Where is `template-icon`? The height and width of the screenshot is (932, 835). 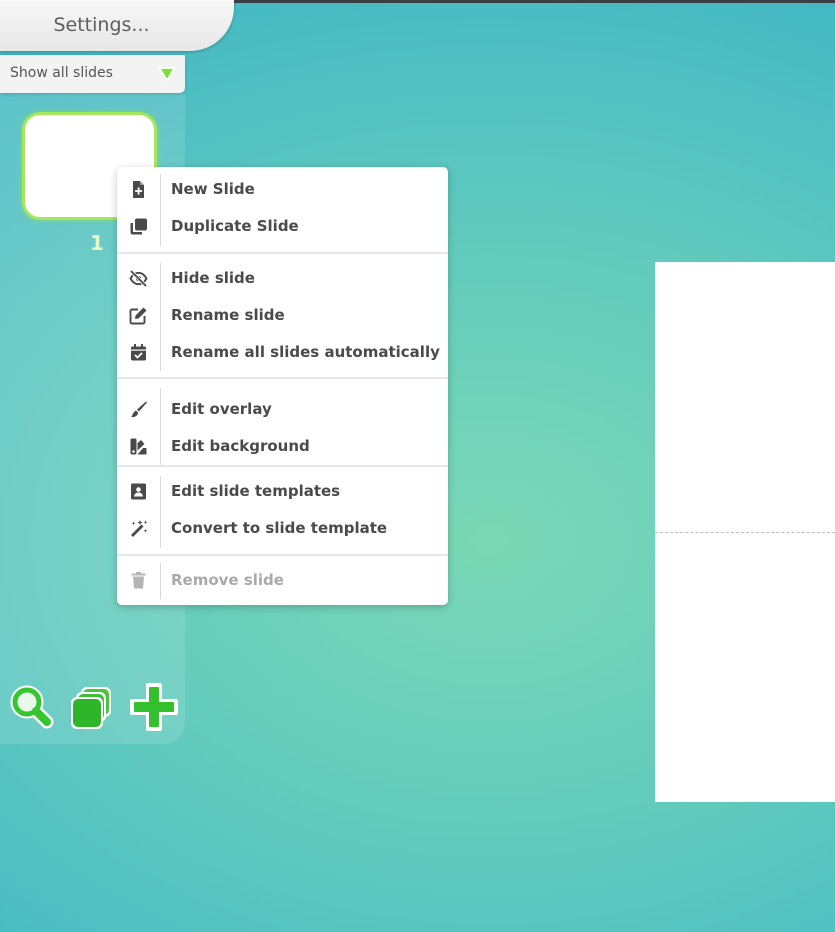 template-icon is located at coordinates (138, 491).